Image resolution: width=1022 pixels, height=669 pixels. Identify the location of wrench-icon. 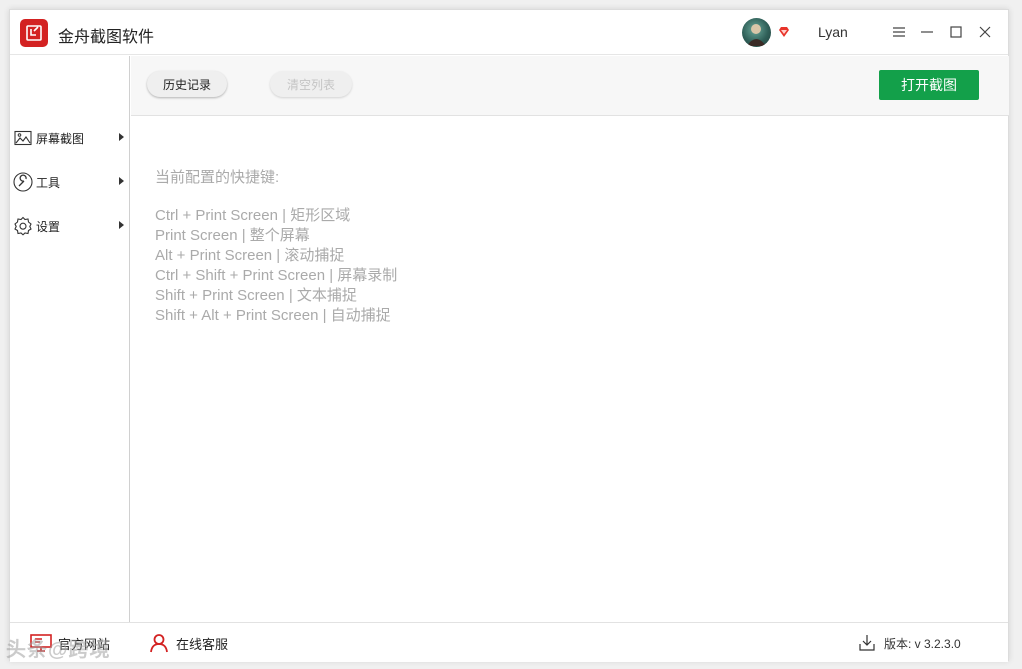
(23, 182).